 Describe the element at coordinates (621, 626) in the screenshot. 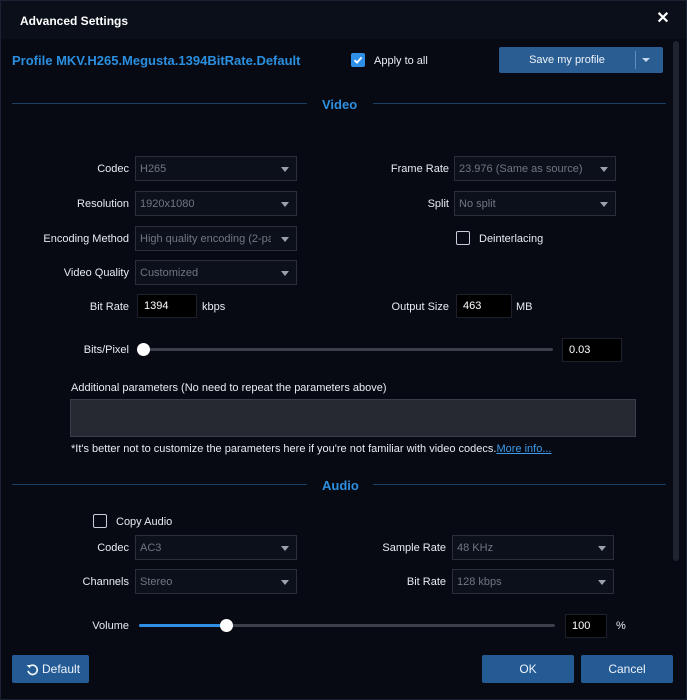

I see `volume-unit: %` at that location.